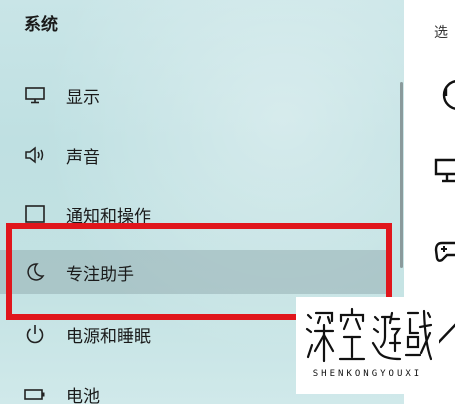 This screenshot has width=455, height=416. Describe the element at coordinates (441, 33) in the screenshot. I see `right-panel-text: 选` at that location.